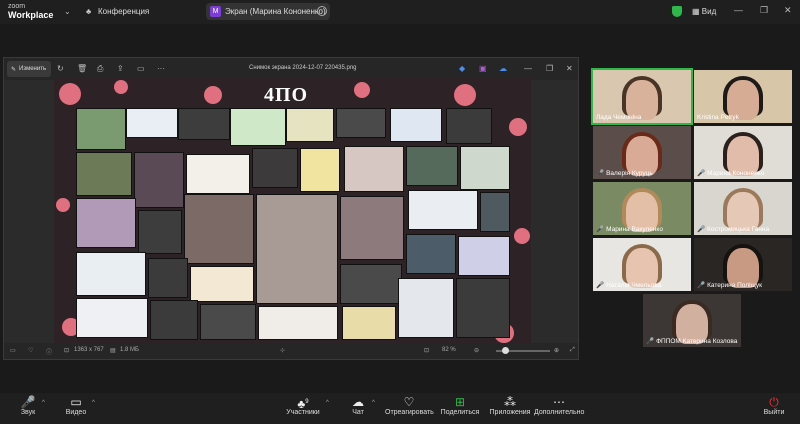  Describe the element at coordinates (60, 68) in the screenshot. I see `rotate-icon: ↻` at that location.